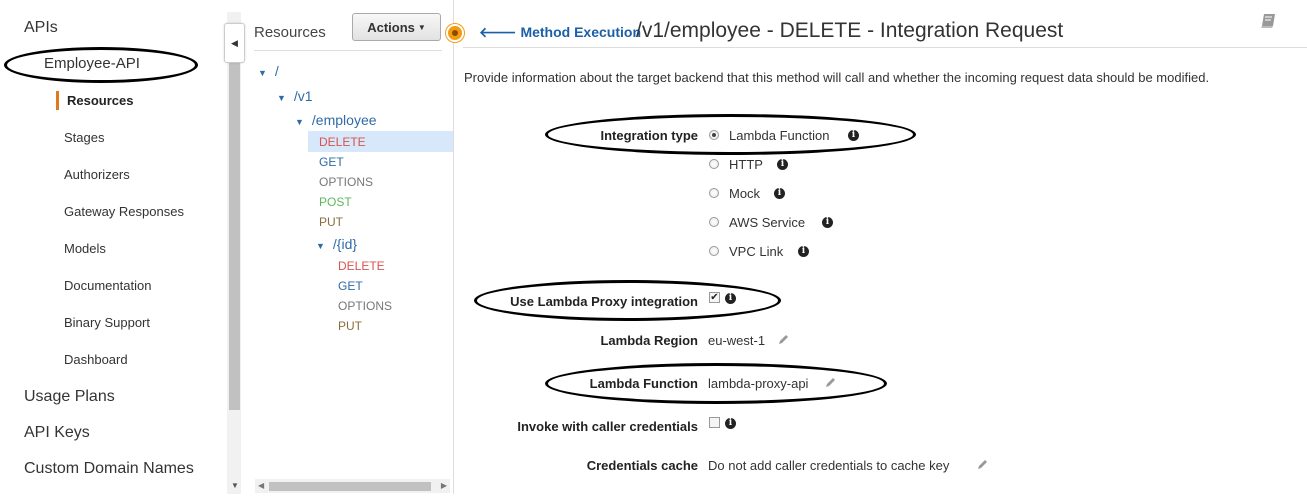 The image size is (1307, 504). I want to click on lambda-function-label: Lambda Function, so click(643, 383).